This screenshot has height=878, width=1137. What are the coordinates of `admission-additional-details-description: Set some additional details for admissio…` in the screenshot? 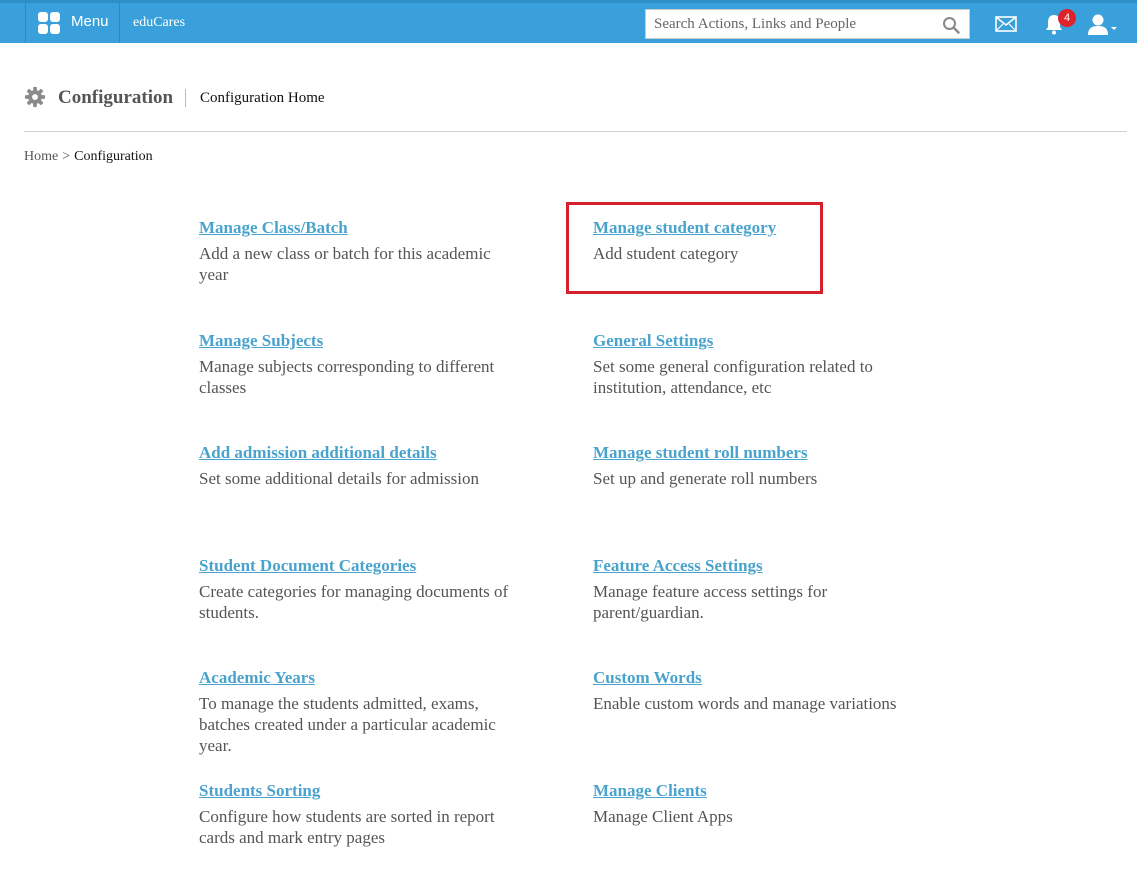 It's located at (339, 478).